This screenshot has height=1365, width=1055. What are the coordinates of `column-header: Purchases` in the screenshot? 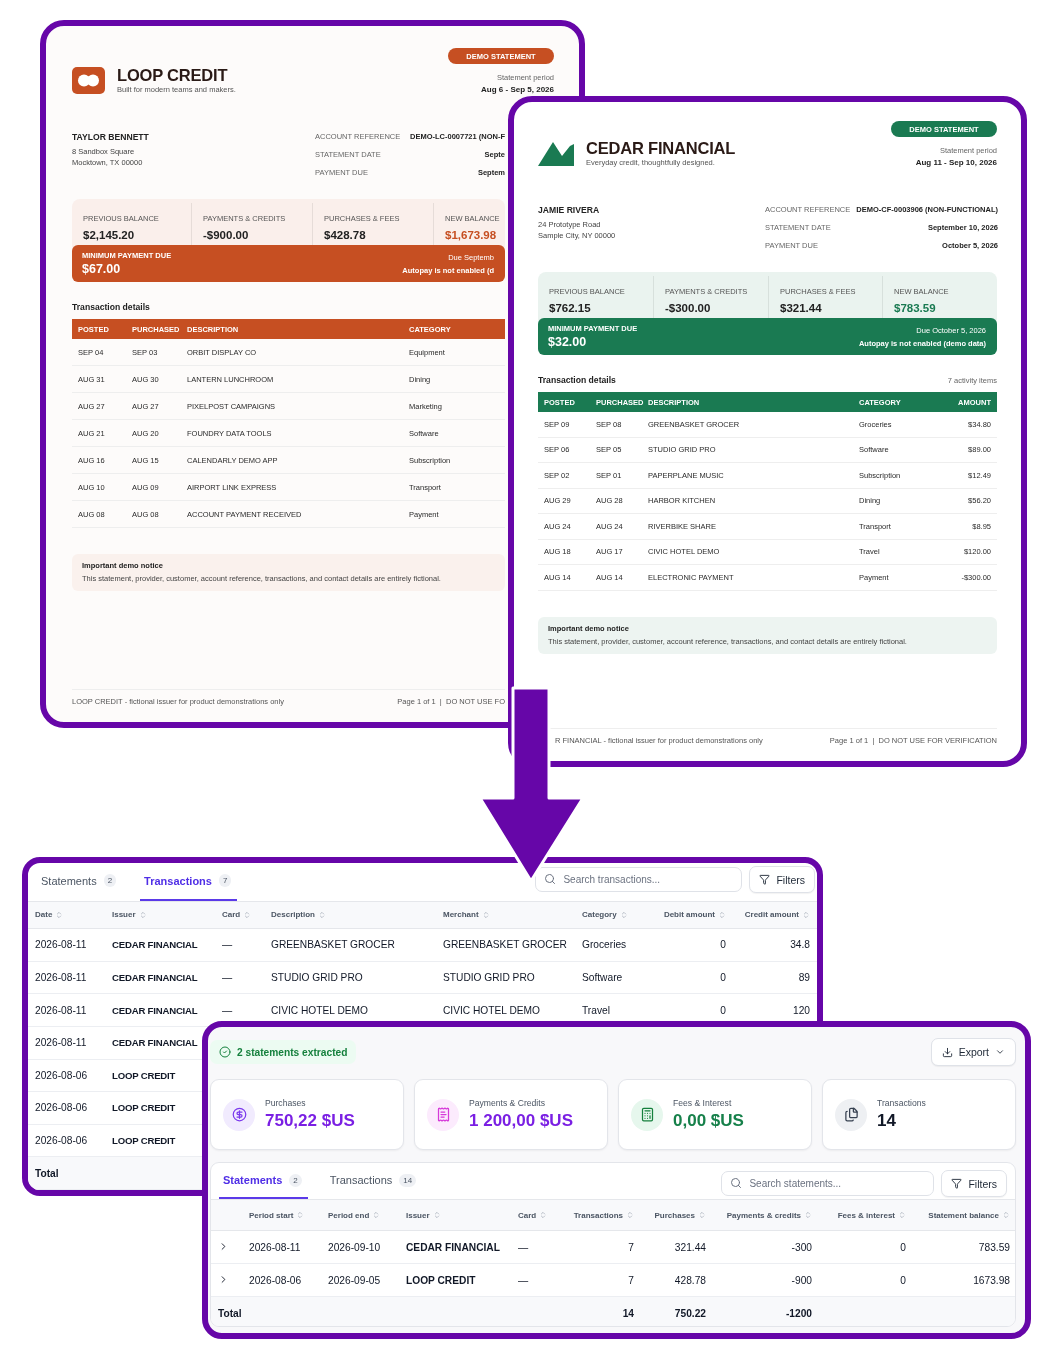 It's located at (677, 1215).